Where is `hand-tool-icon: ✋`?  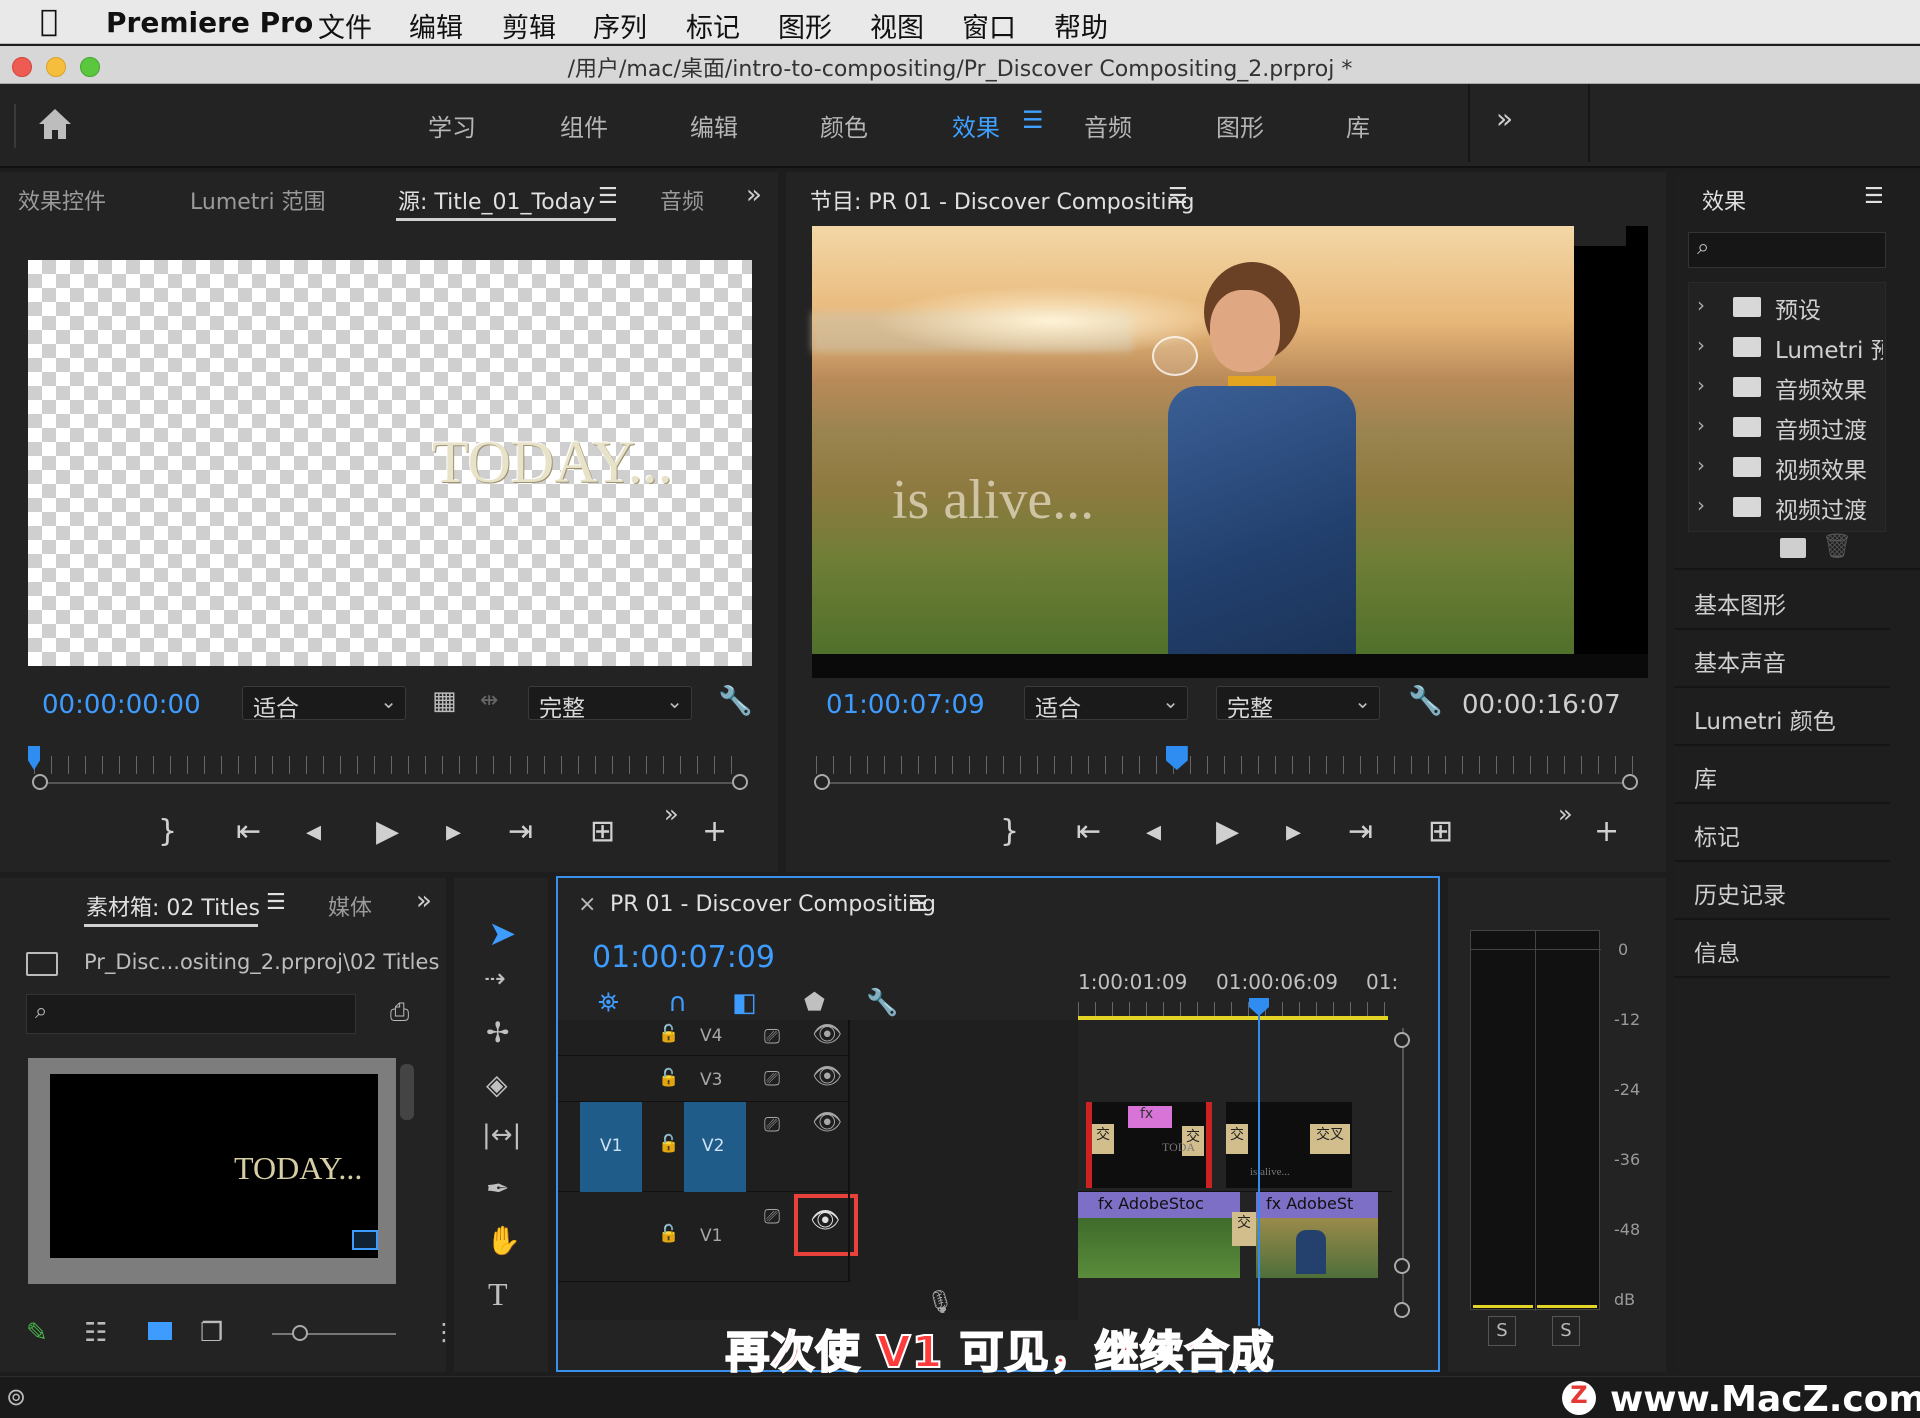 hand-tool-icon: ✋ is located at coordinates (503, 1240).